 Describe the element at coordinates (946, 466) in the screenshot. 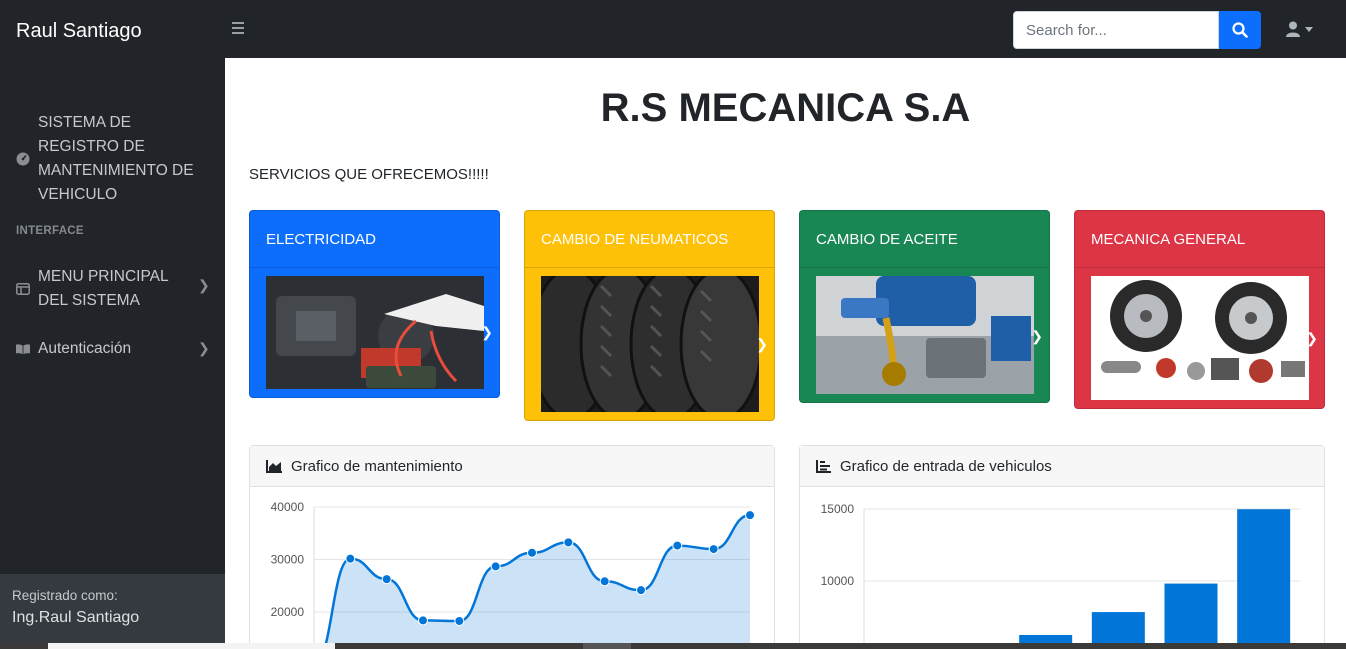

I see `panel-title: Grafico de entrada de vehiculos` at that location.